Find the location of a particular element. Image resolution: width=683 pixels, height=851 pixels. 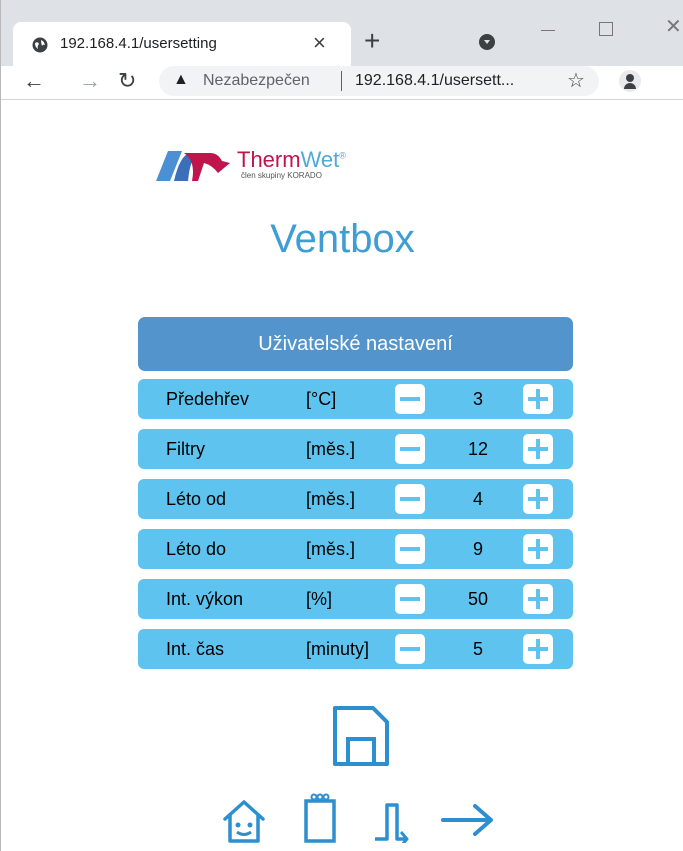

pulse-icon is located at coordinates (392, 821).